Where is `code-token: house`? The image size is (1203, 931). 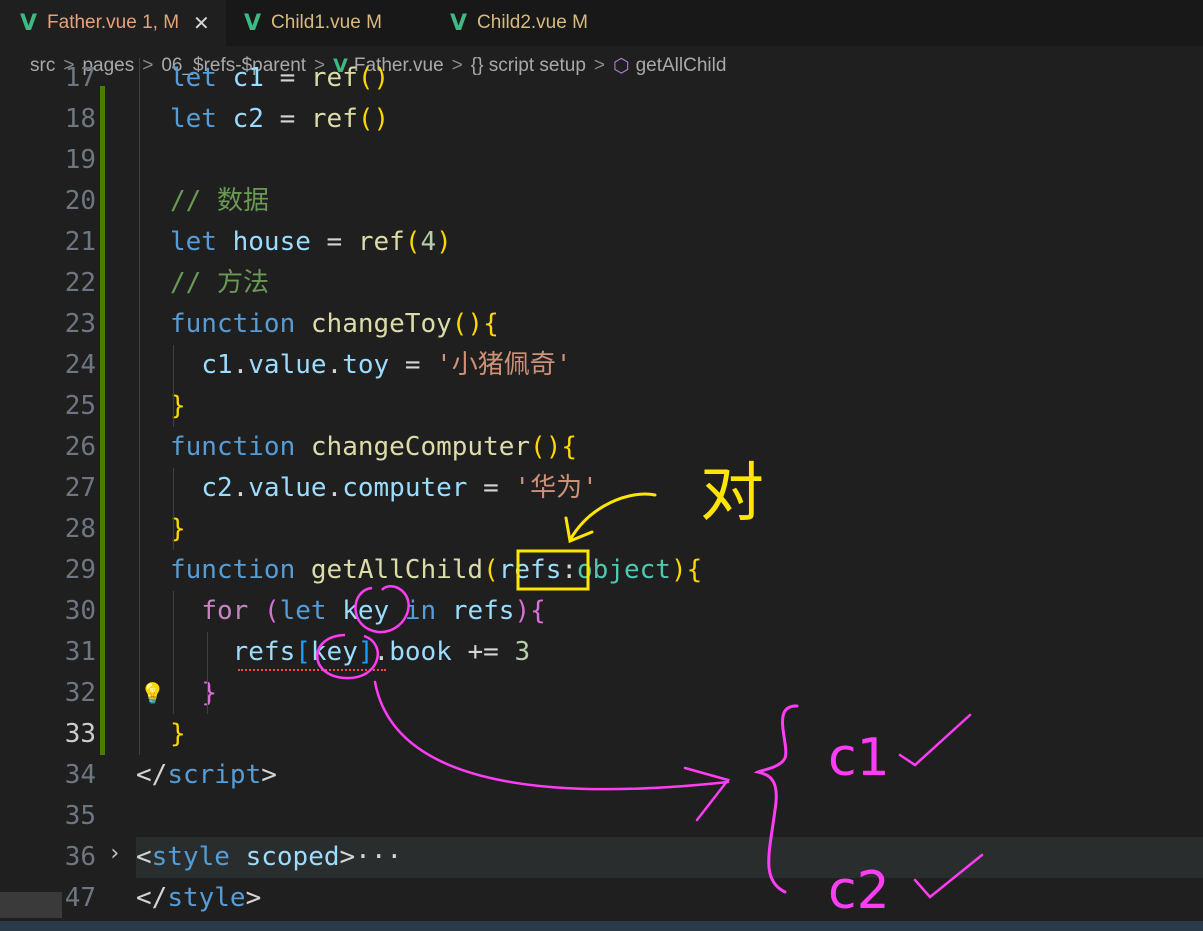
code-token: house is located at coordinates (271, 242).